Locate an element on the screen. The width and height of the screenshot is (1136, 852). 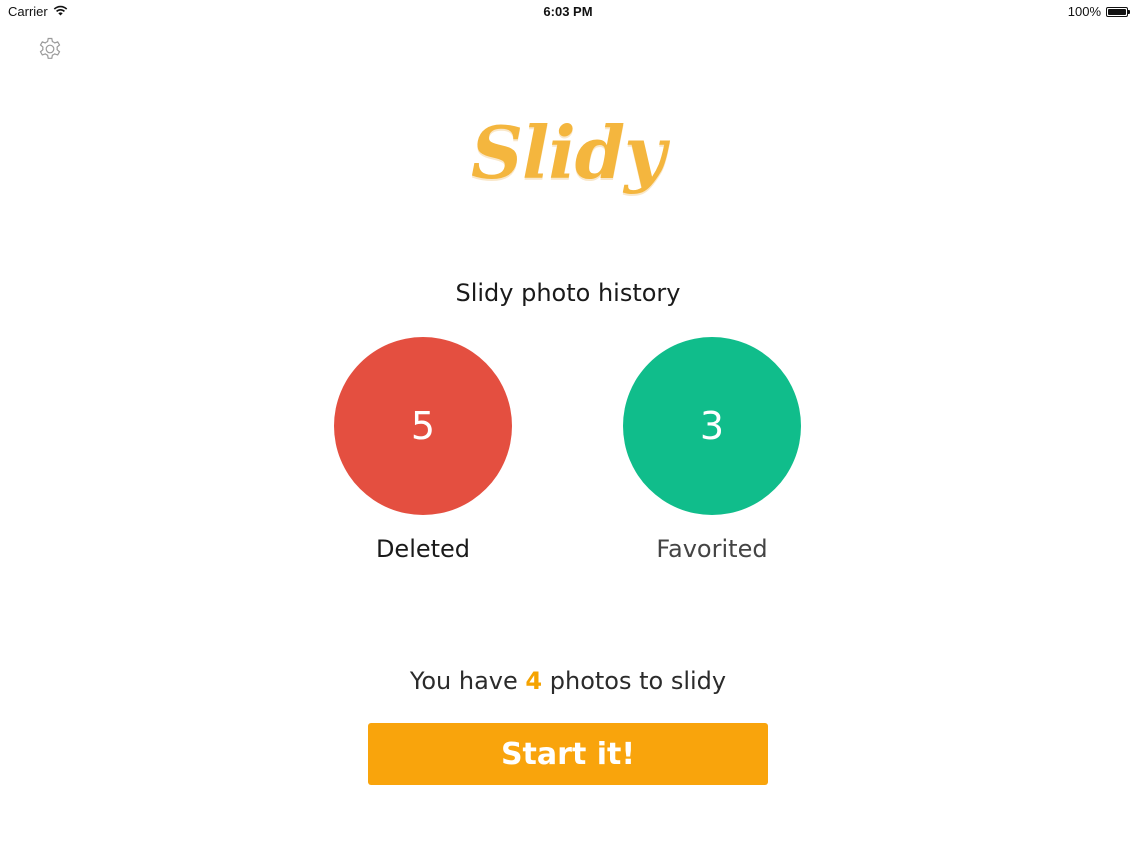
settings-button is located at coordinates (50, 51).